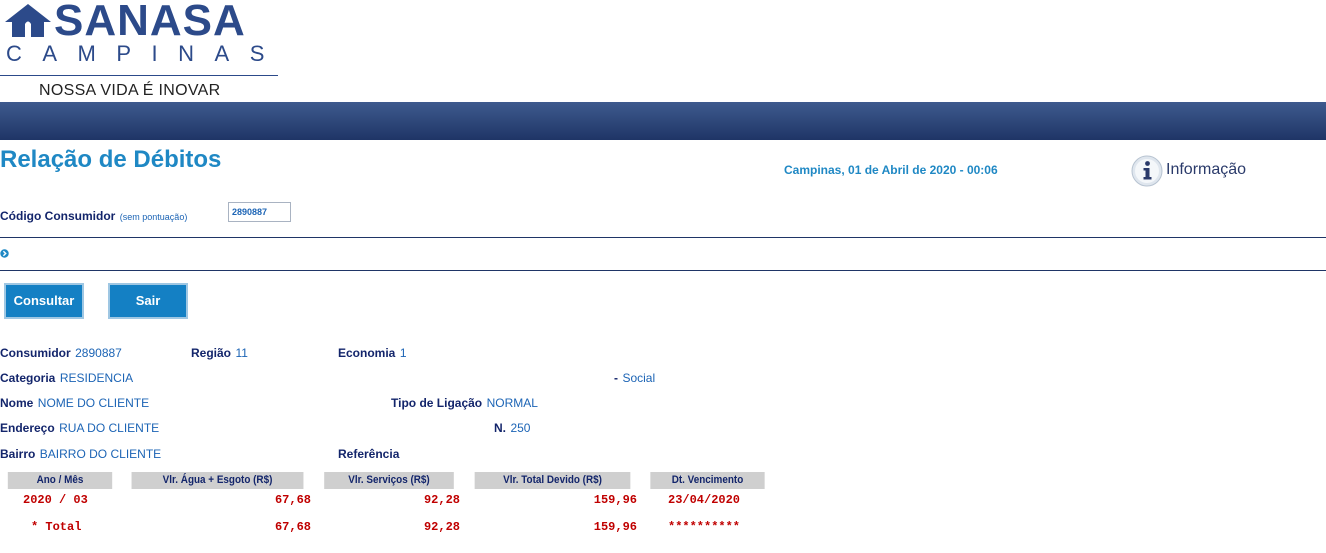  Describe the element at coordinates (109, 428) in the screenshot. I see `endereco-value: RUA DO CLIENTE` at that location.